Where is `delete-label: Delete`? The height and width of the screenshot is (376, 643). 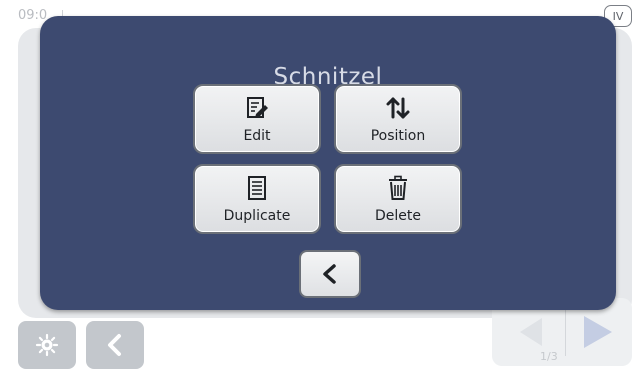 delete-label: Delete is located at coordinates (398, 216).